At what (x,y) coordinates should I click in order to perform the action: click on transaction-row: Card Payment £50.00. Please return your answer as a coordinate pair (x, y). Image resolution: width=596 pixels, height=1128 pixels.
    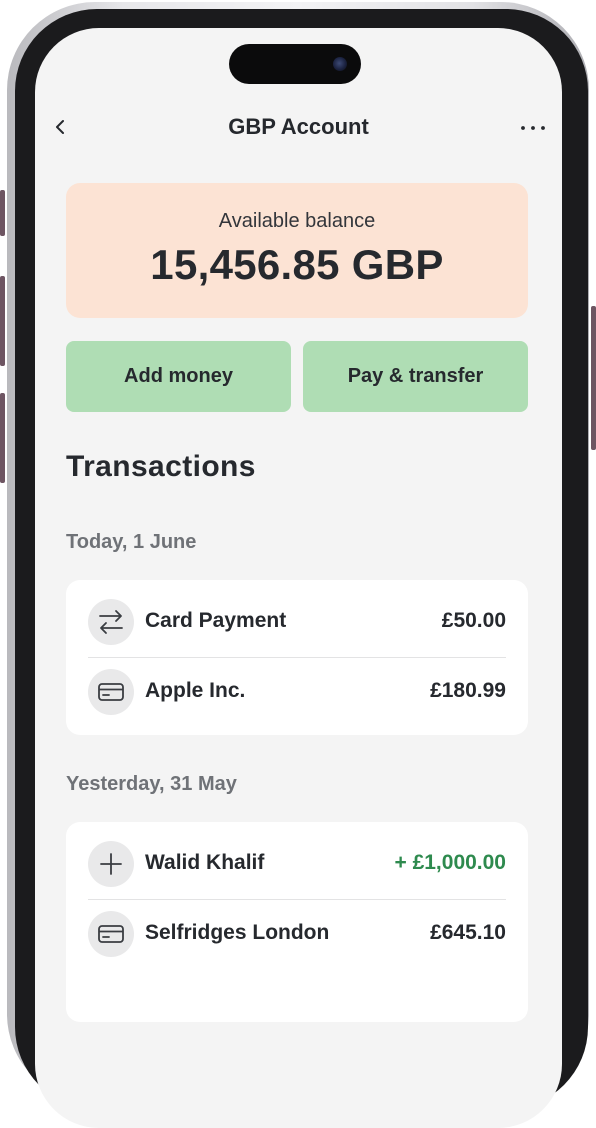
    Looking at the image, I should click on (297, 622).